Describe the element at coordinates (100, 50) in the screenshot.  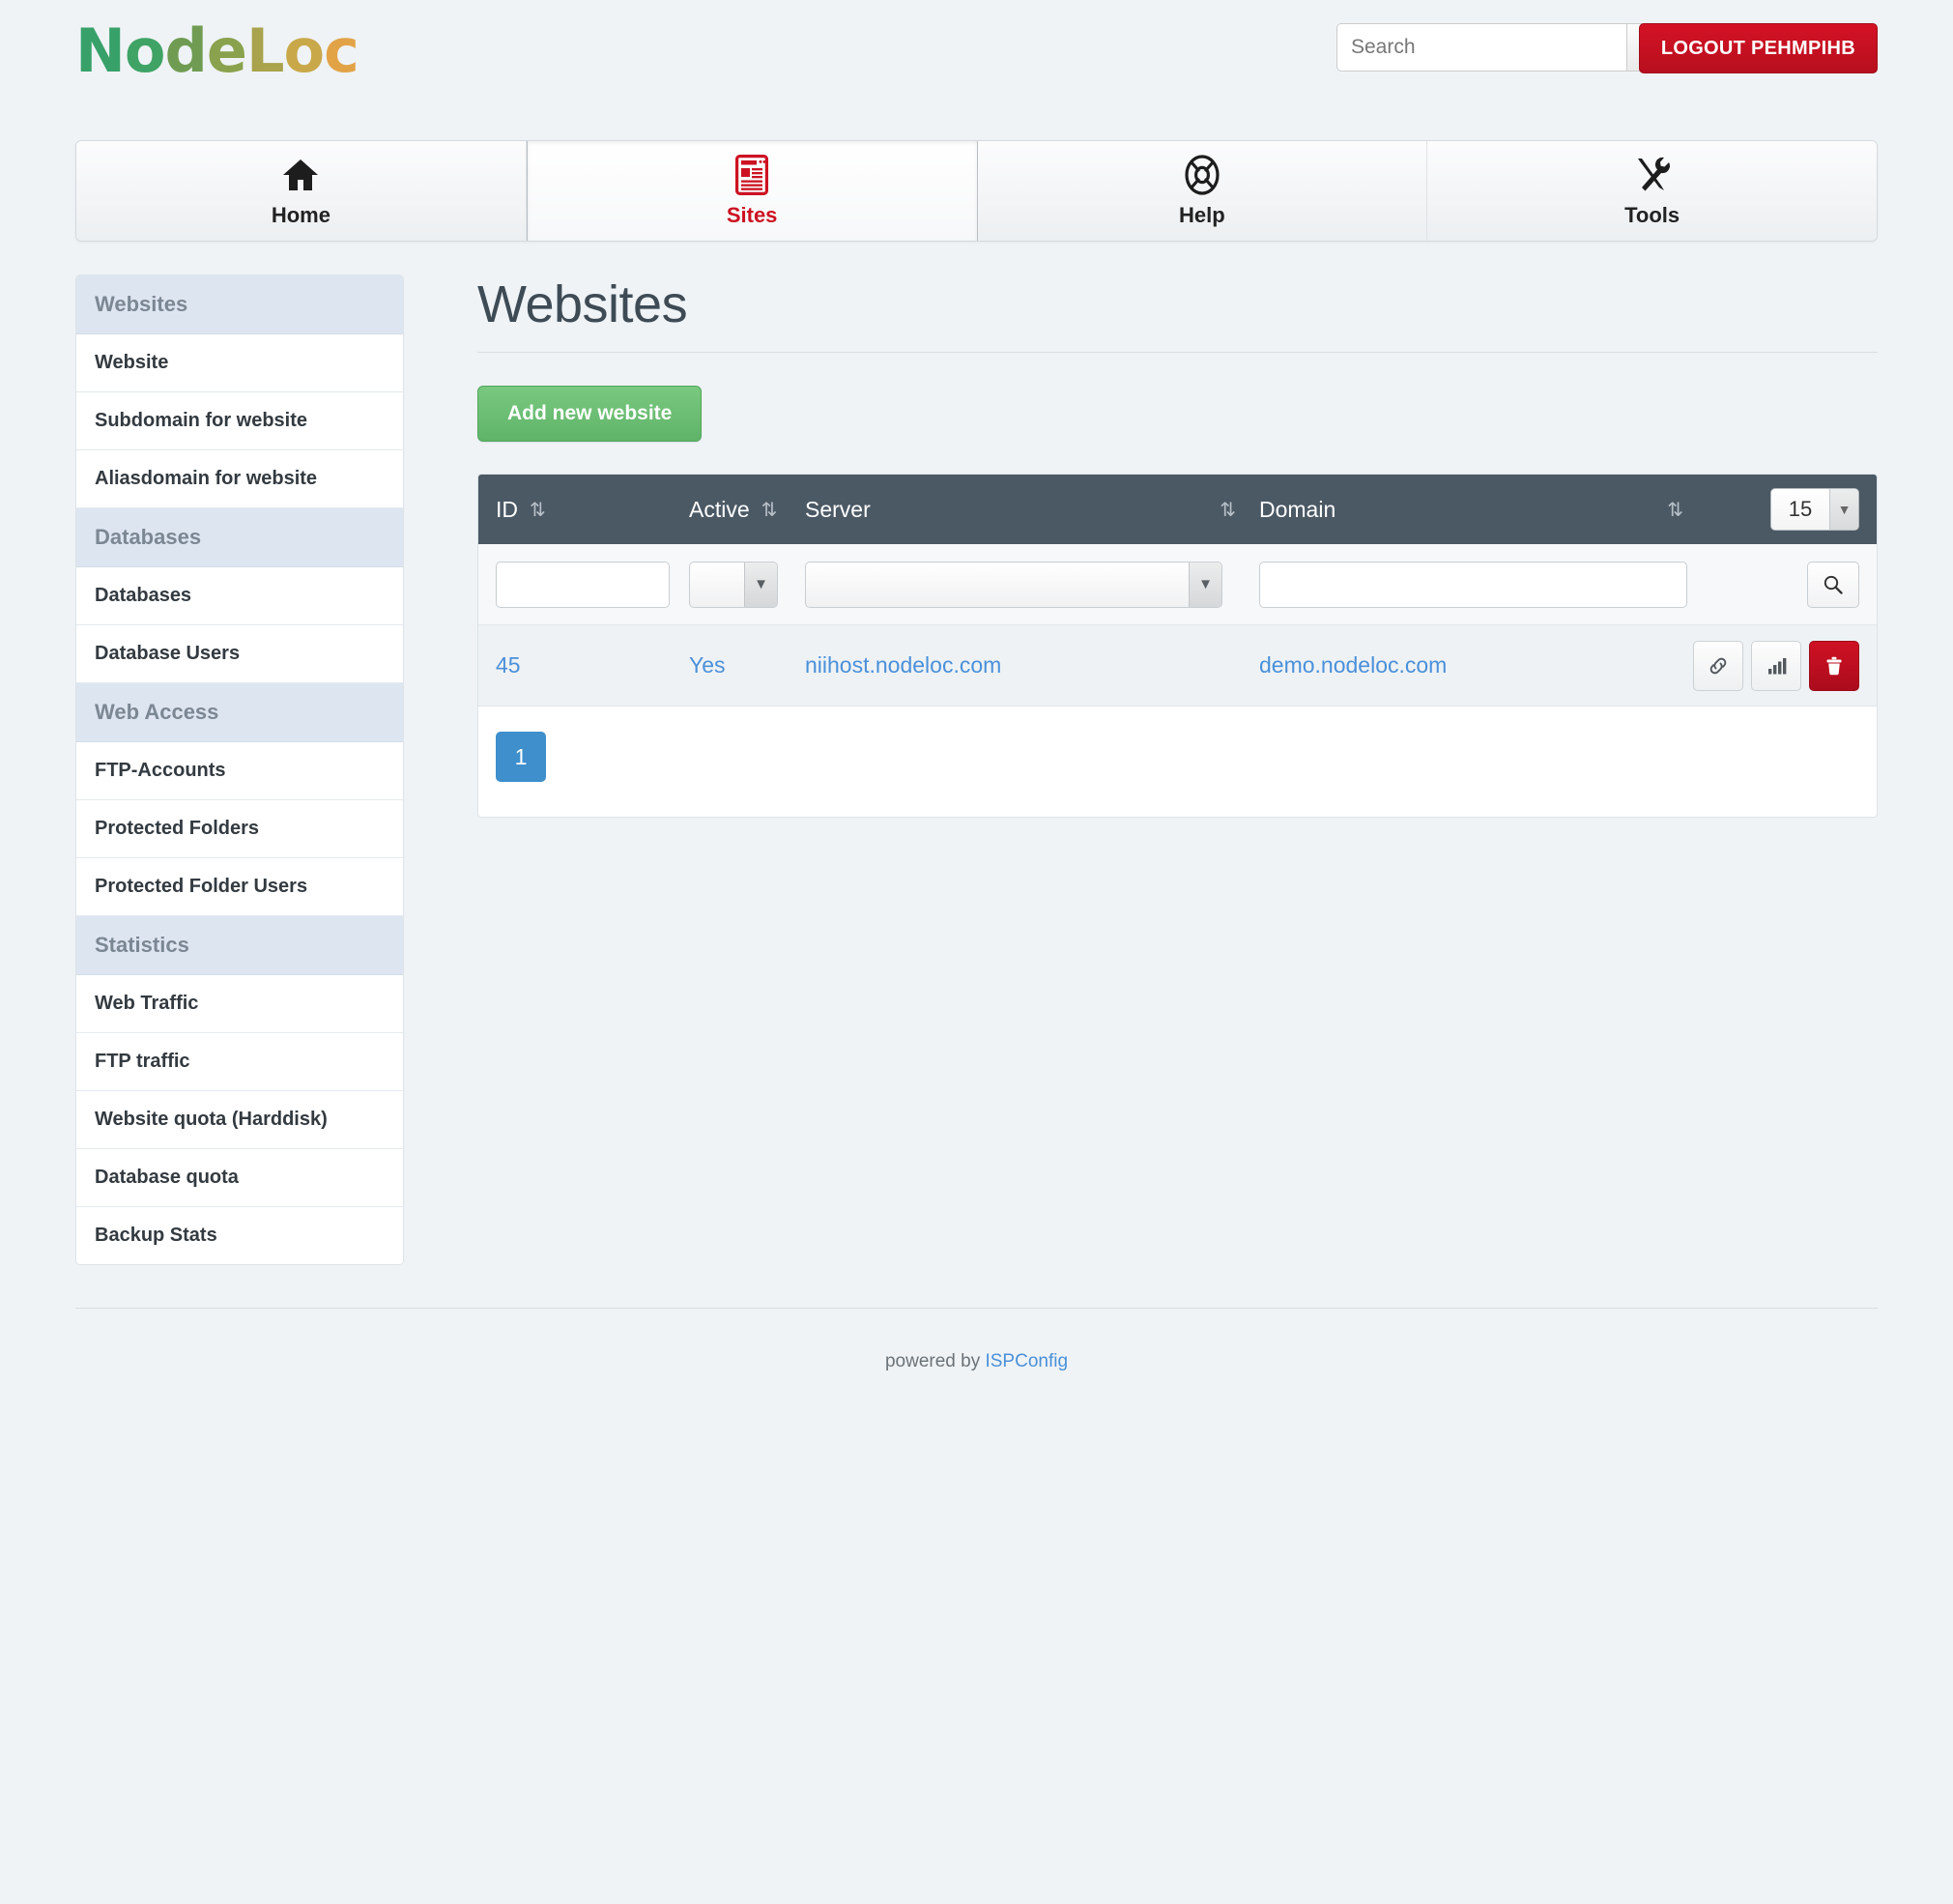
I see `logo-letter: N` at that location.